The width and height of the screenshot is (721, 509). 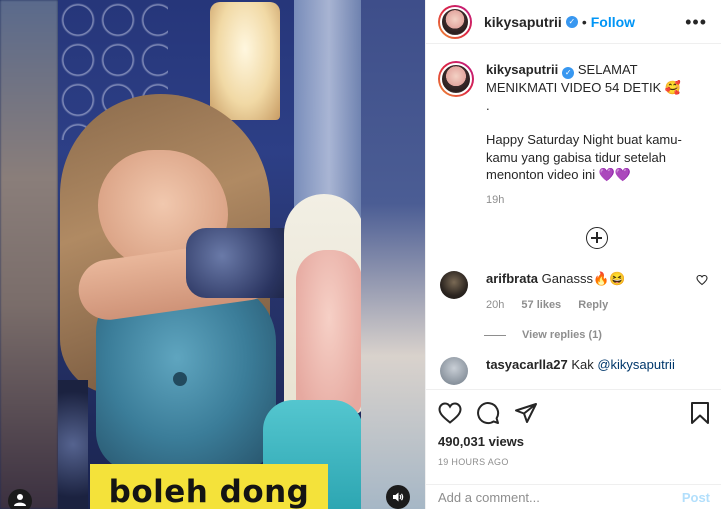 I want to click on like-button, so click(x=450, y=413).